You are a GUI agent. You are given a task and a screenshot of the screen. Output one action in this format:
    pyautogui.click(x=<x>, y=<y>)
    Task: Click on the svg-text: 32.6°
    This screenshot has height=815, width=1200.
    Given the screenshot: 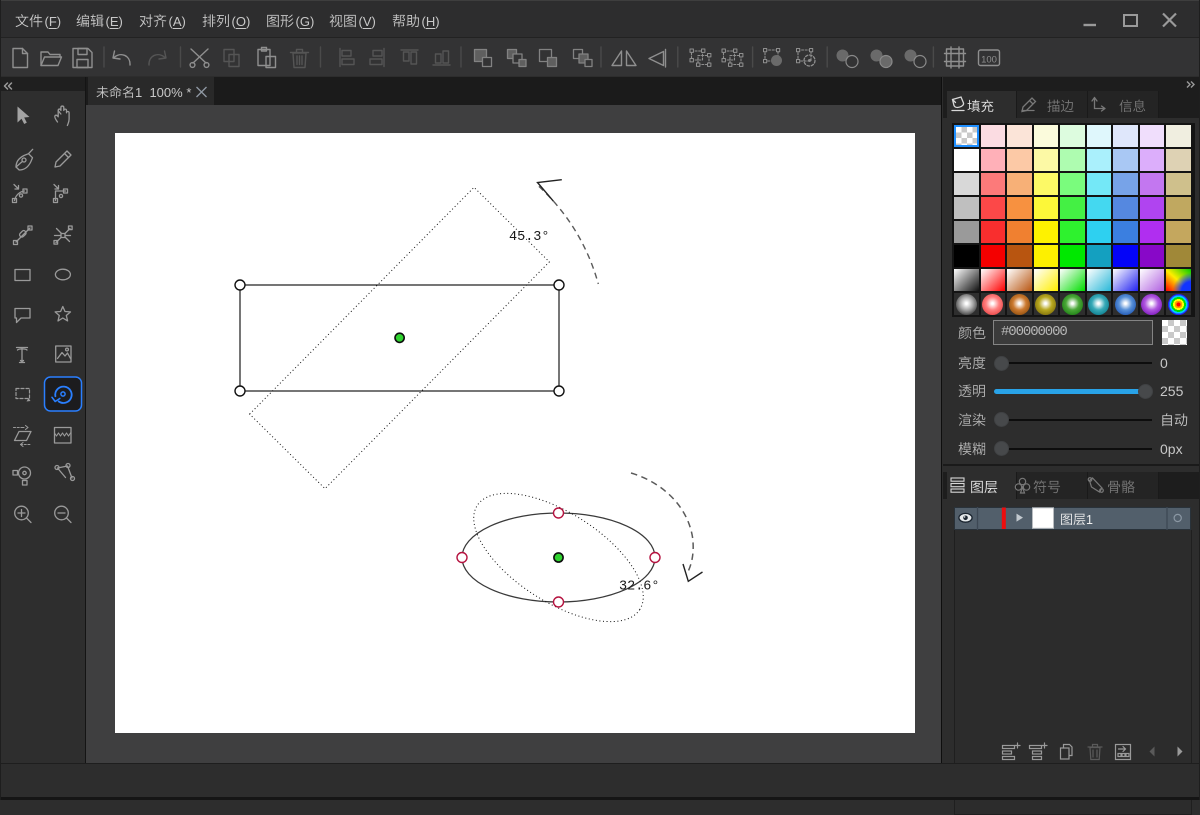 What is the action you would take?
    pyautogui.click(x=639, y=587)
    